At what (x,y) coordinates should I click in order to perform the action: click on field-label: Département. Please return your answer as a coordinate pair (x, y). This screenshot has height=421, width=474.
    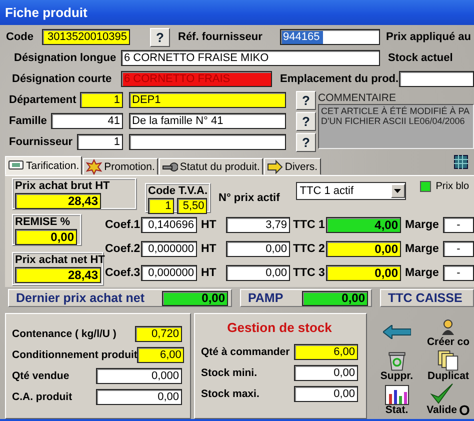
    Looking at the image, I should click on (42, 100).